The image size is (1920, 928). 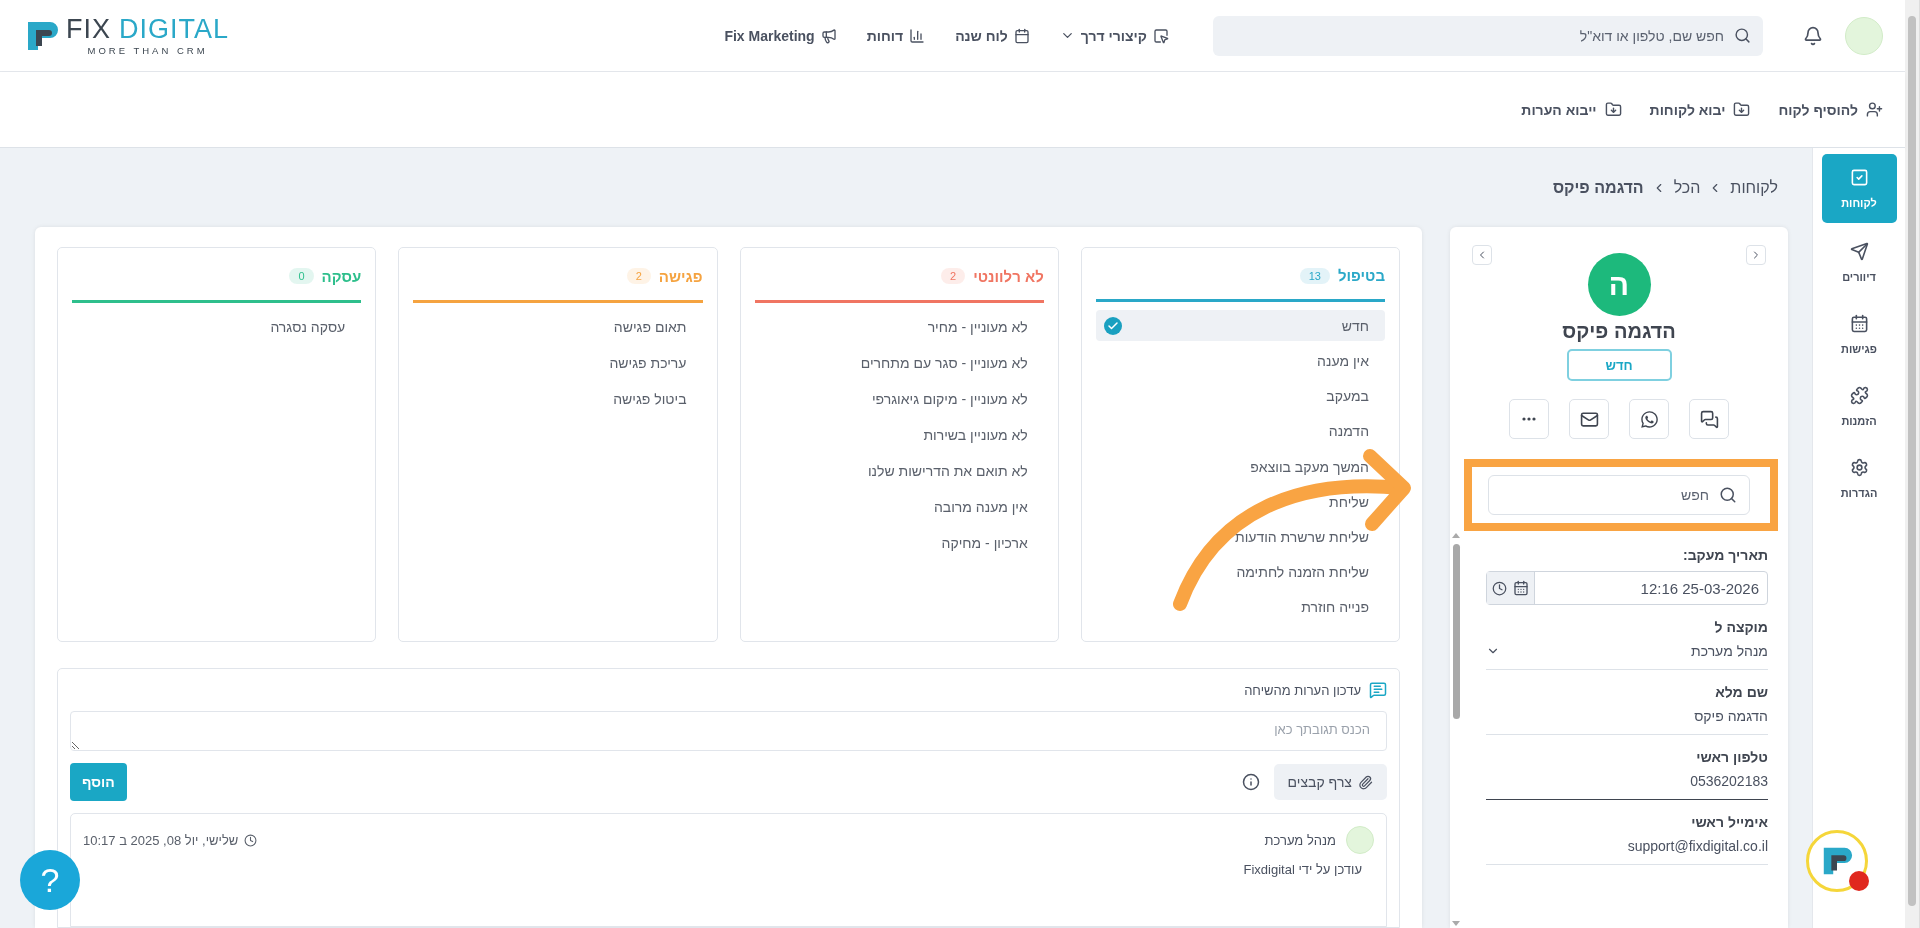 I want to click on stage-title: לא רלוונטי, so click(x=1008, y=276).